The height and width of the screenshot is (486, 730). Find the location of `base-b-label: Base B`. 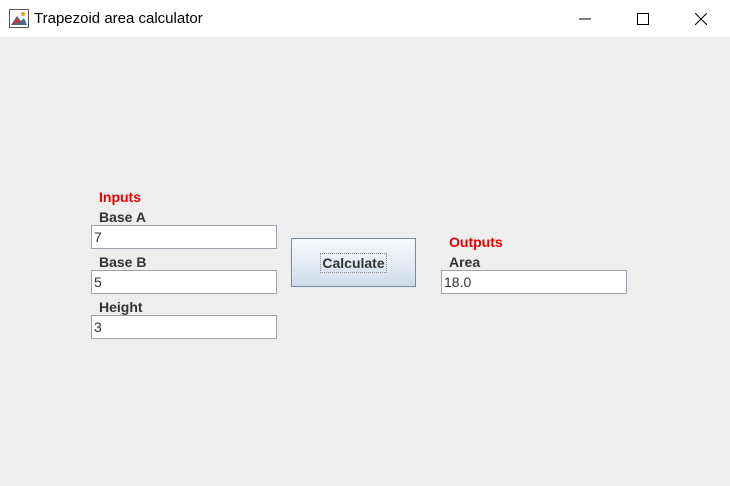

base-b-label: Base B is located at coordinates (123, 262).